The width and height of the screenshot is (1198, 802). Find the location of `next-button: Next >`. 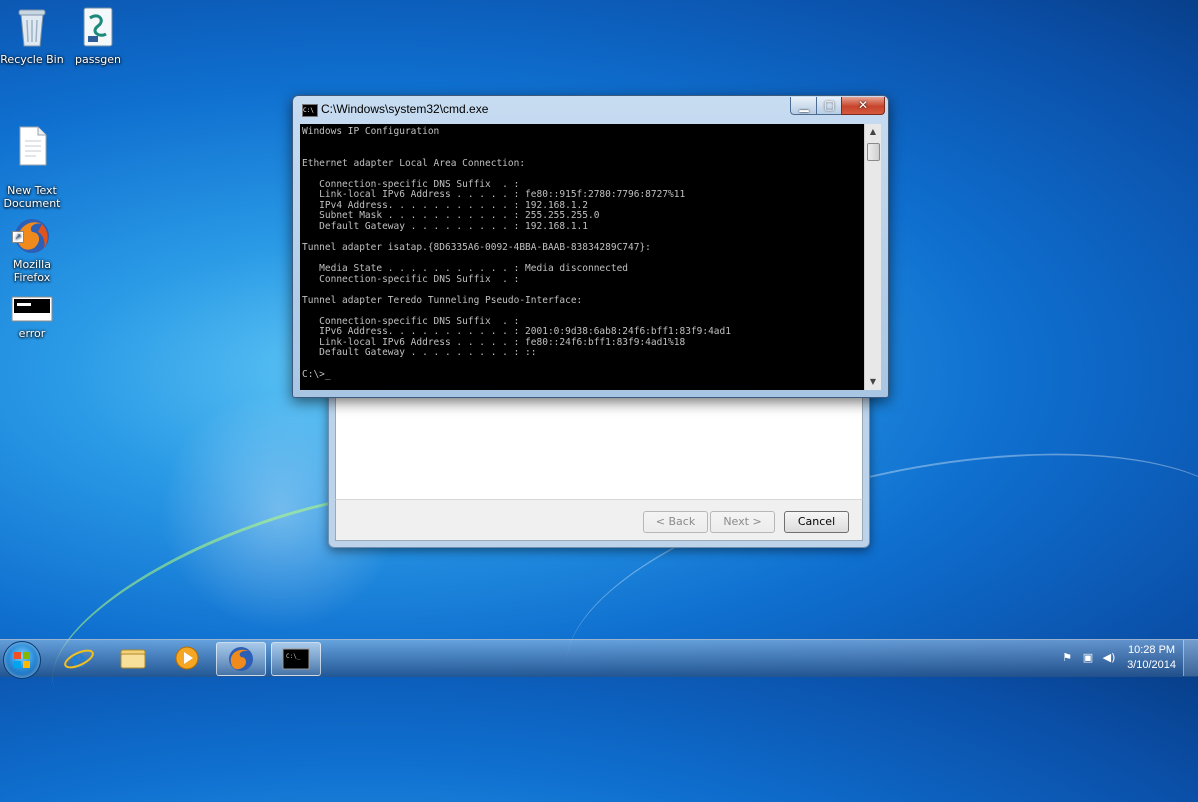

next-button: Next > is located at coordinates (742, 522).